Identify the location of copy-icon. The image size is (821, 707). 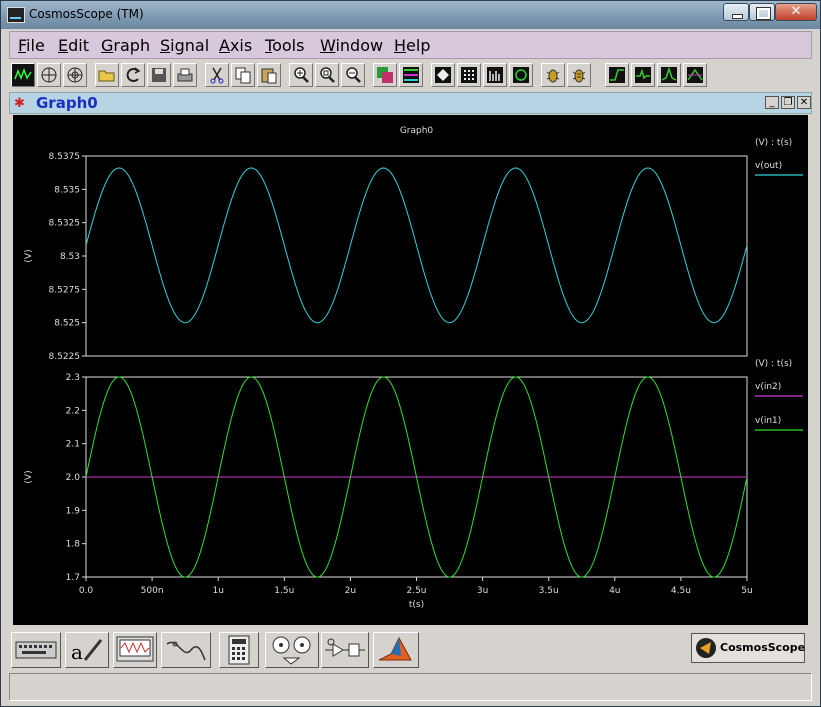
(243, 75).